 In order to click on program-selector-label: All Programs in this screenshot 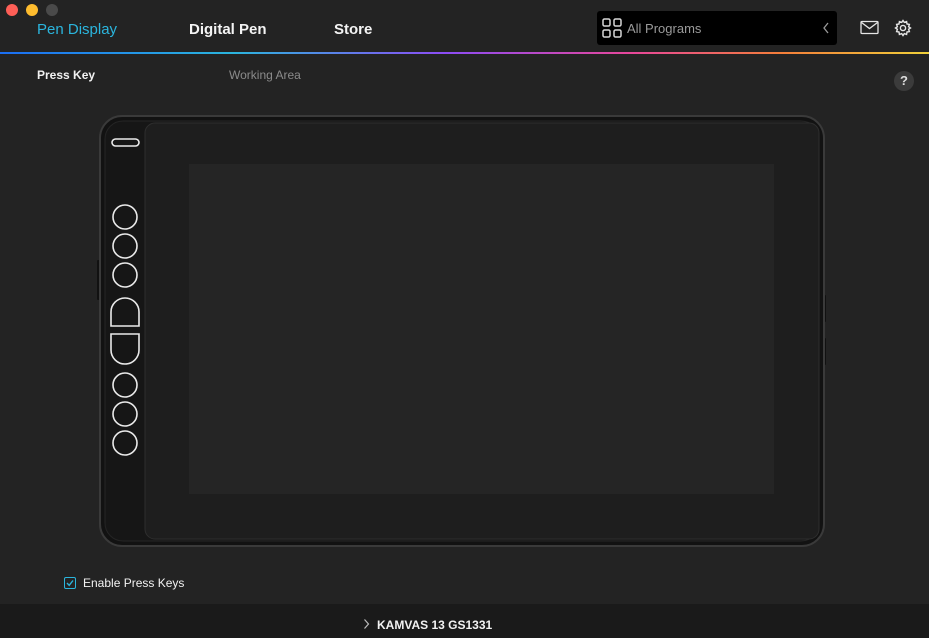, I will do `click(664, 28)`.